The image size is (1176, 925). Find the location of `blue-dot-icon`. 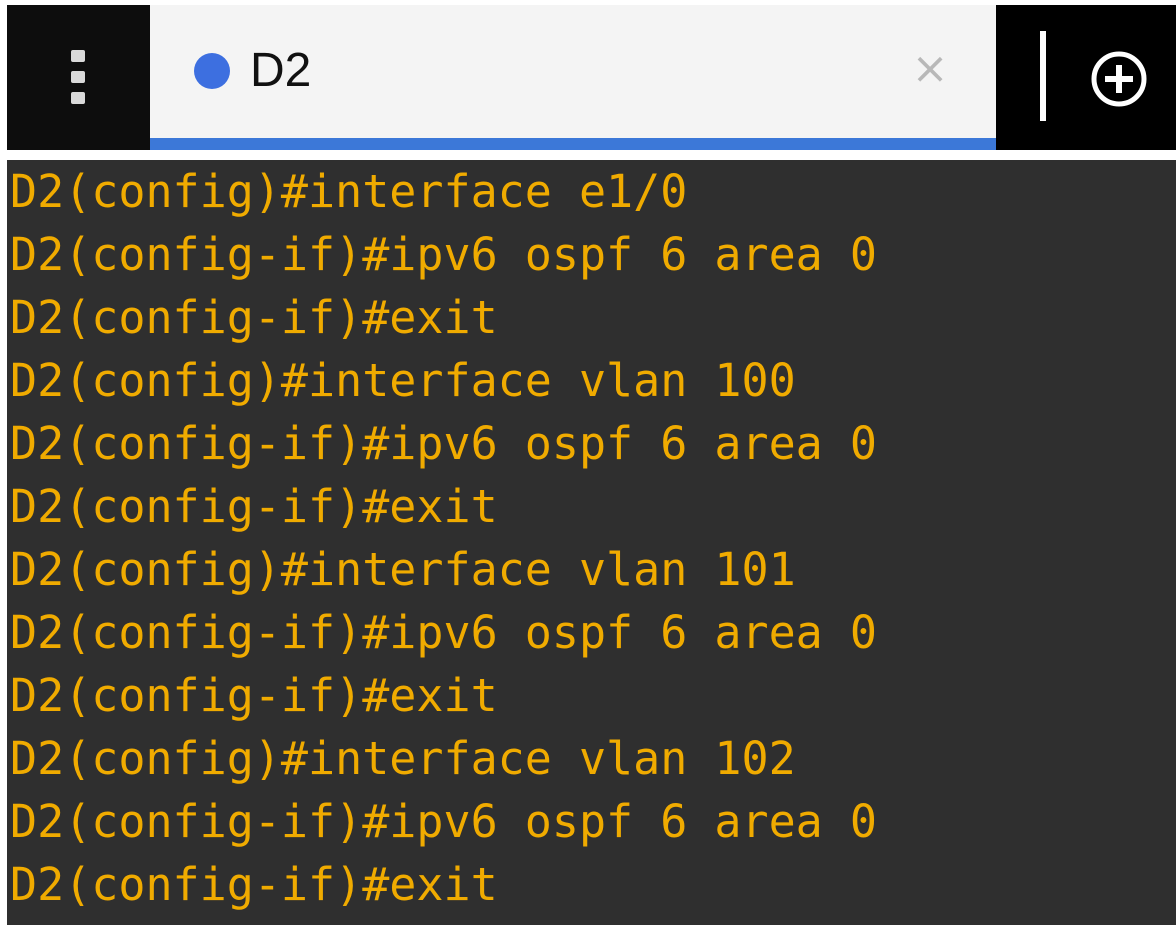

blue-dot-icon is located at coordinates (212, 71).